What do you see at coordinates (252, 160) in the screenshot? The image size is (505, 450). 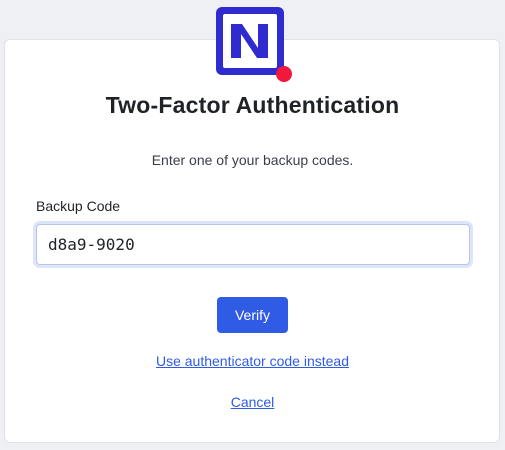 I see `page-subtitle: Enter one of your backup codes.` at bounding box center [252, 160].